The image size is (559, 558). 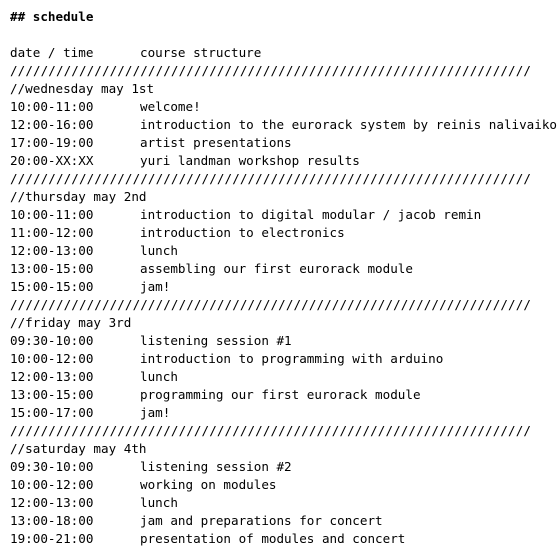 What do you see at coordinates (78, 448) in the screenshot?
I see `day-label-saturday: //saturday may 4th` at bounding box center [78, 448].